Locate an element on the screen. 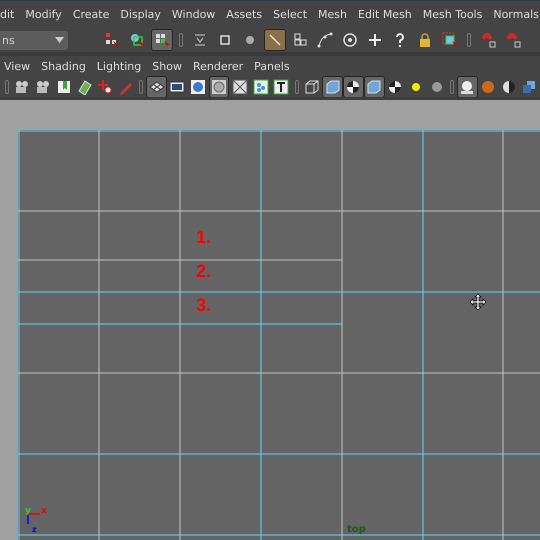  shaded-sphere-icon is located at coordinates (467, 87).